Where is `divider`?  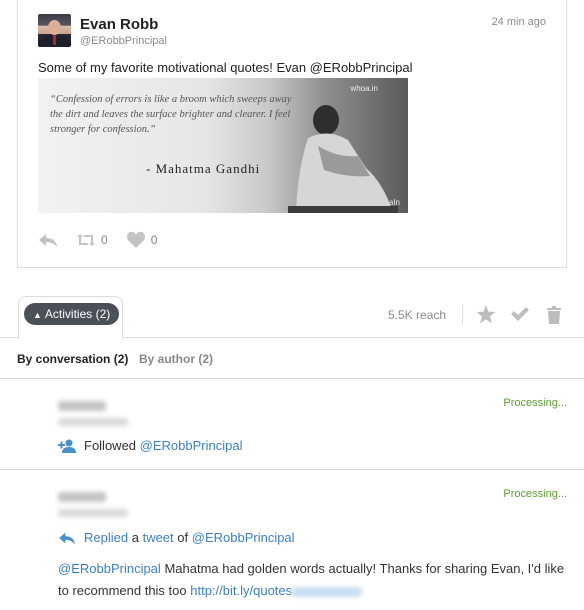
divider is located at coordinates (462, 314).